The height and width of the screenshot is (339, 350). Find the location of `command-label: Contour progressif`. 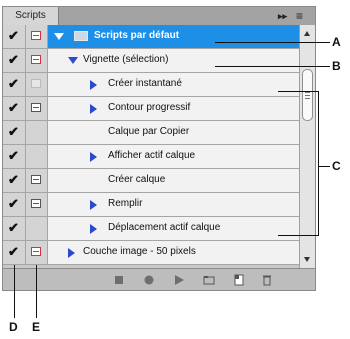

command-label: Contour progressif is located at coordinates (149, 107).